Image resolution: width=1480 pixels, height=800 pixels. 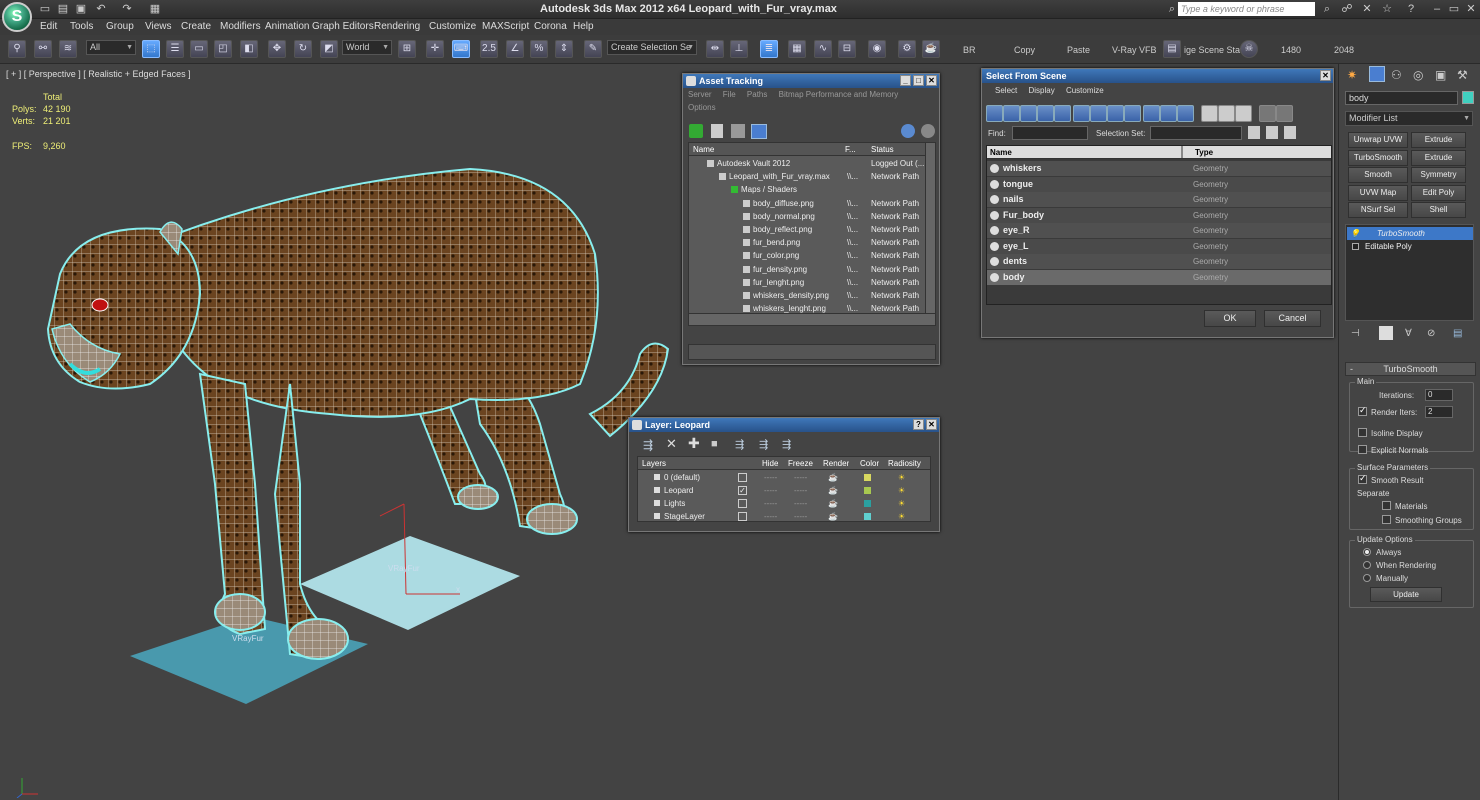 I want to click on menu-tools: Tools, so click(x=81, y=26).